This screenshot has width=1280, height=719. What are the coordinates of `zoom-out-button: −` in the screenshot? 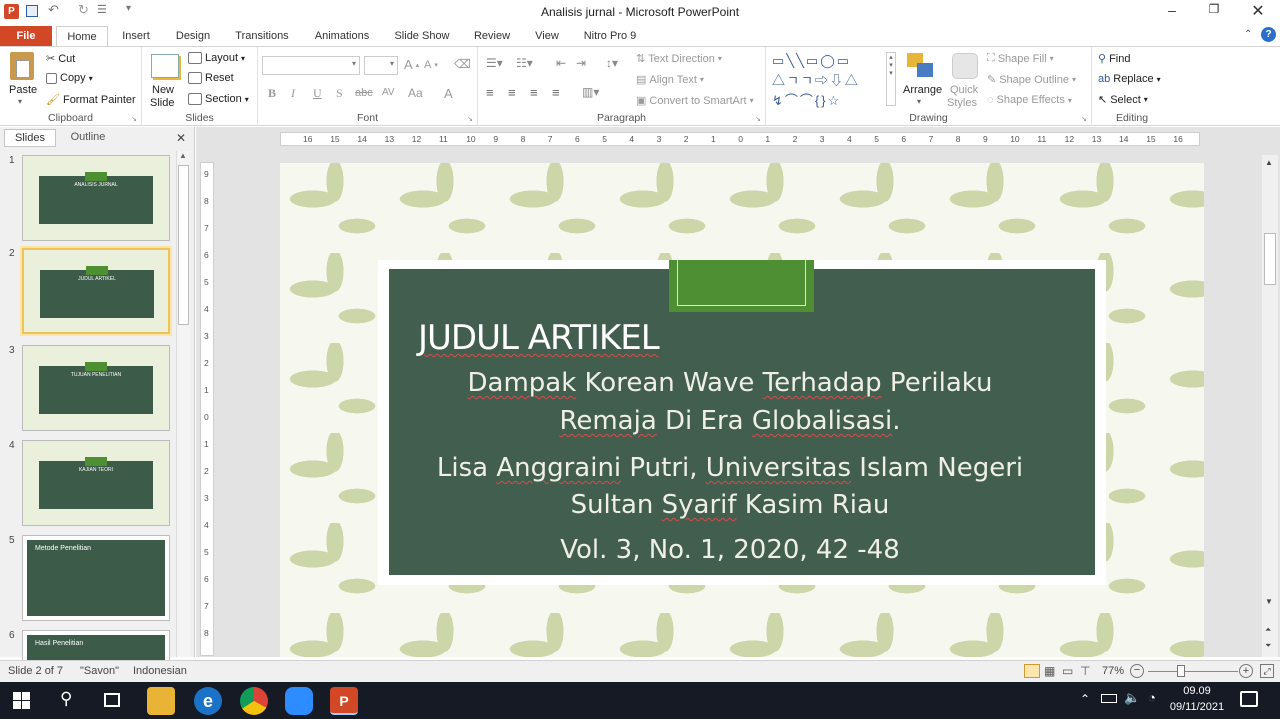 It's located at (1137, 671).